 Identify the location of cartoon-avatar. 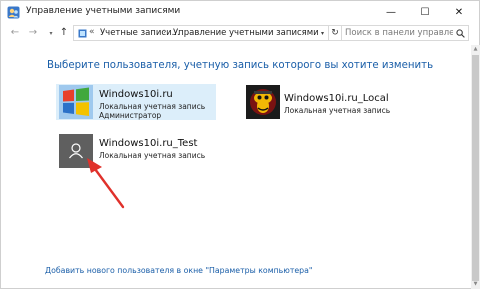
(263, 102).